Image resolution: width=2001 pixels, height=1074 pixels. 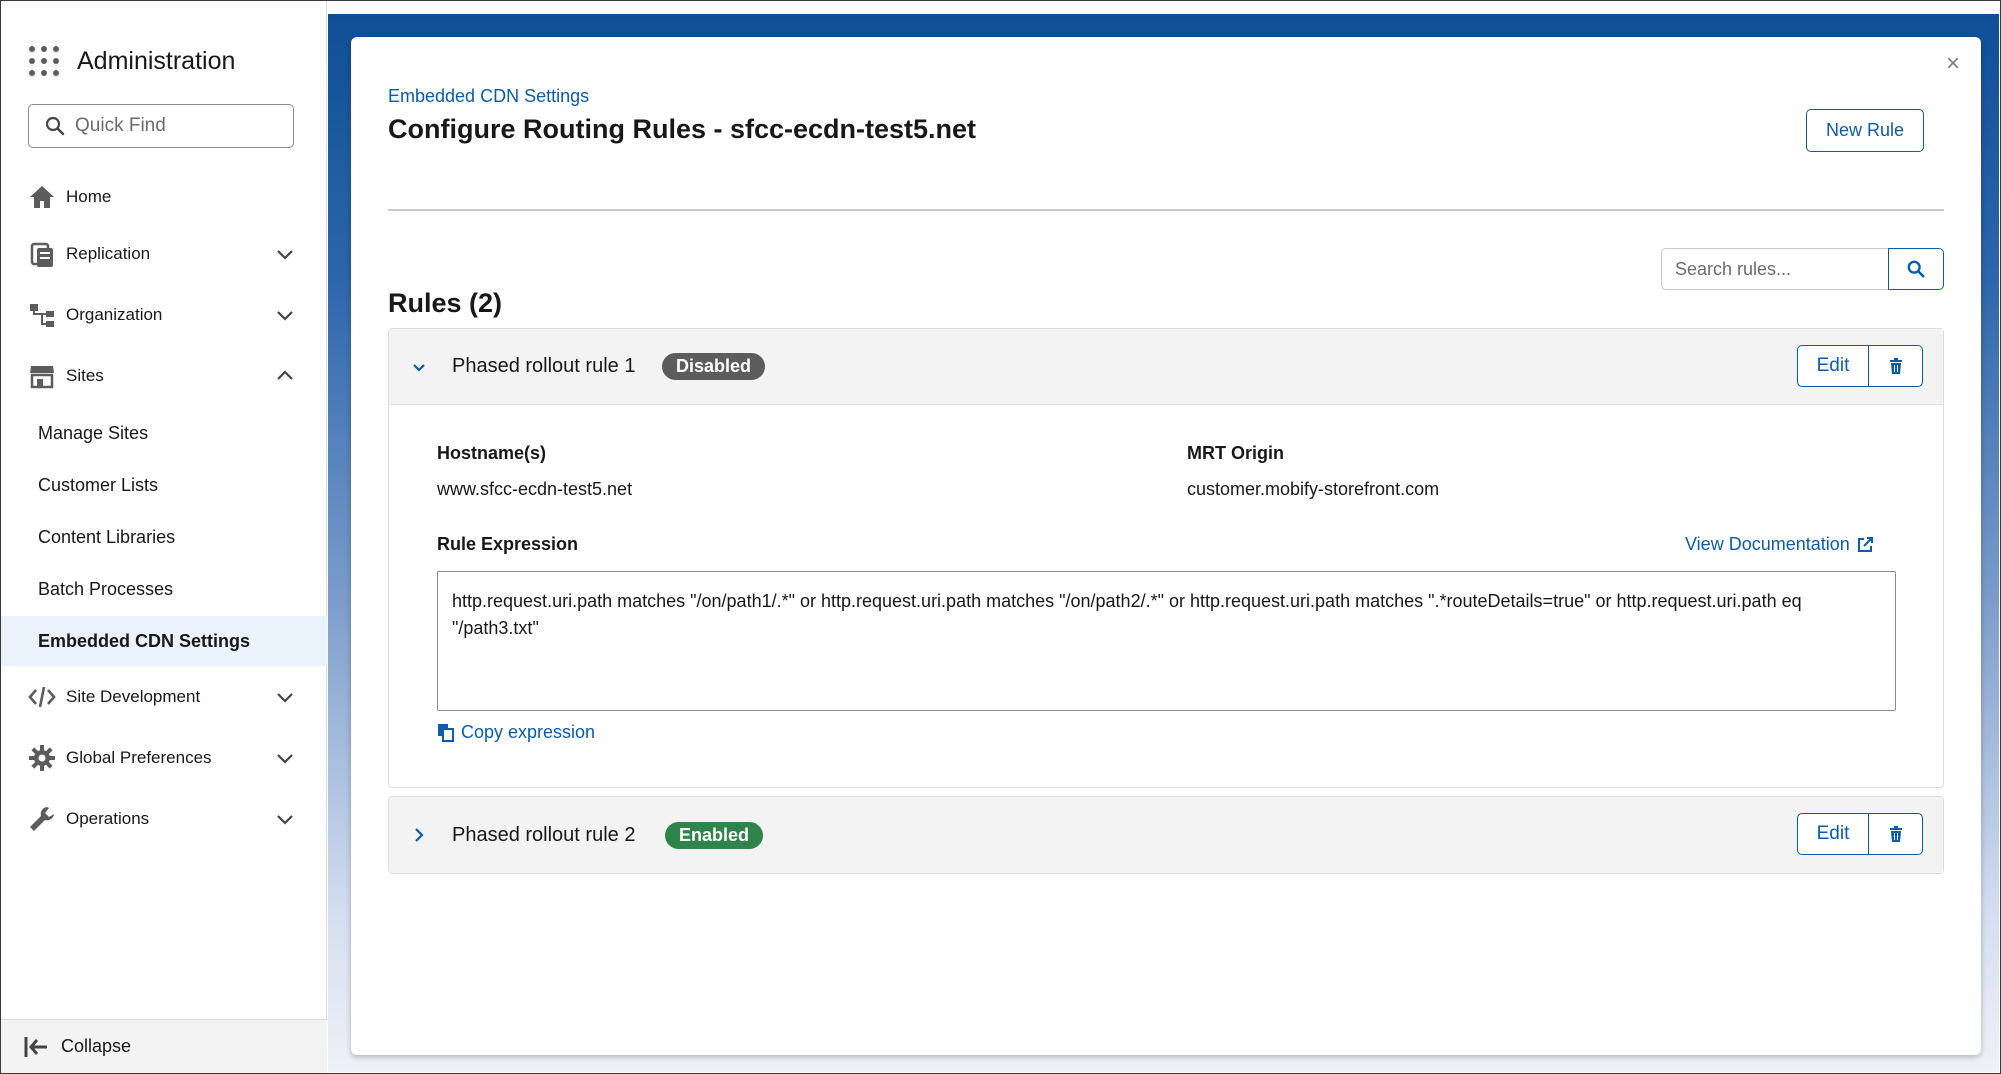 I want to click on nav-item-site-development: Site Development, so click(x=164, y=697).